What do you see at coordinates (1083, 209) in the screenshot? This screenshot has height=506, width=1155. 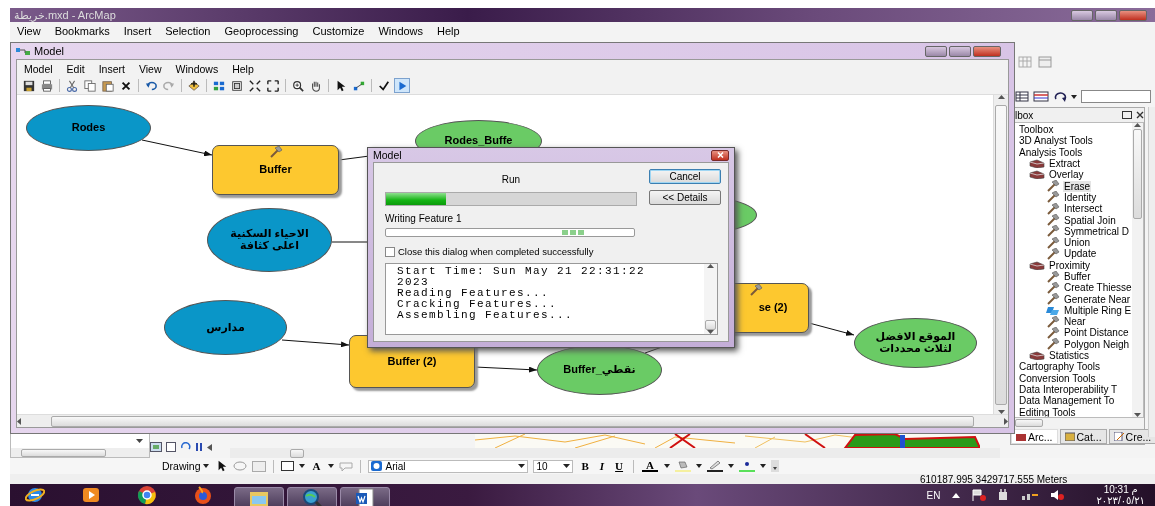 I see `tree-item: Intersect` at bounding box center [1083, 209].